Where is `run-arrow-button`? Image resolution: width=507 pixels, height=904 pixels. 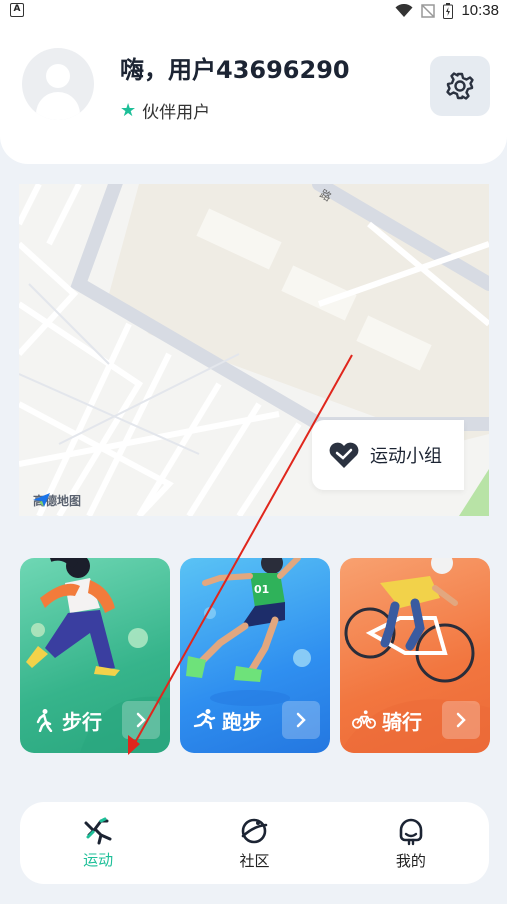 run-arrow-button is located at coordinates (301, 720).